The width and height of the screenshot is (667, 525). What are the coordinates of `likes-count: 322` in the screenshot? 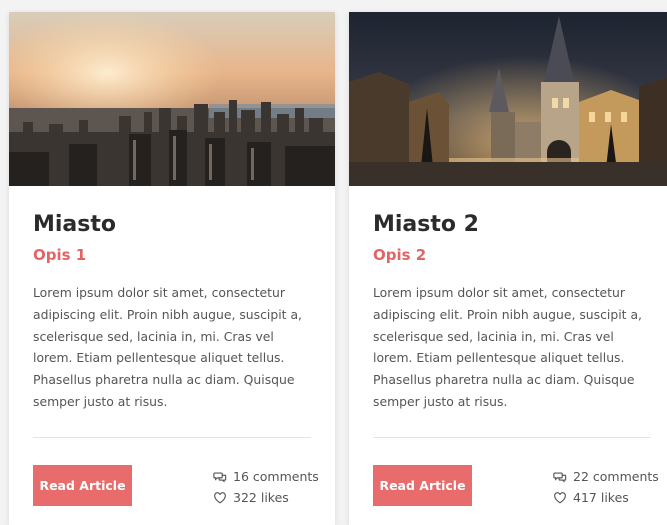 It's located at (245, 497).